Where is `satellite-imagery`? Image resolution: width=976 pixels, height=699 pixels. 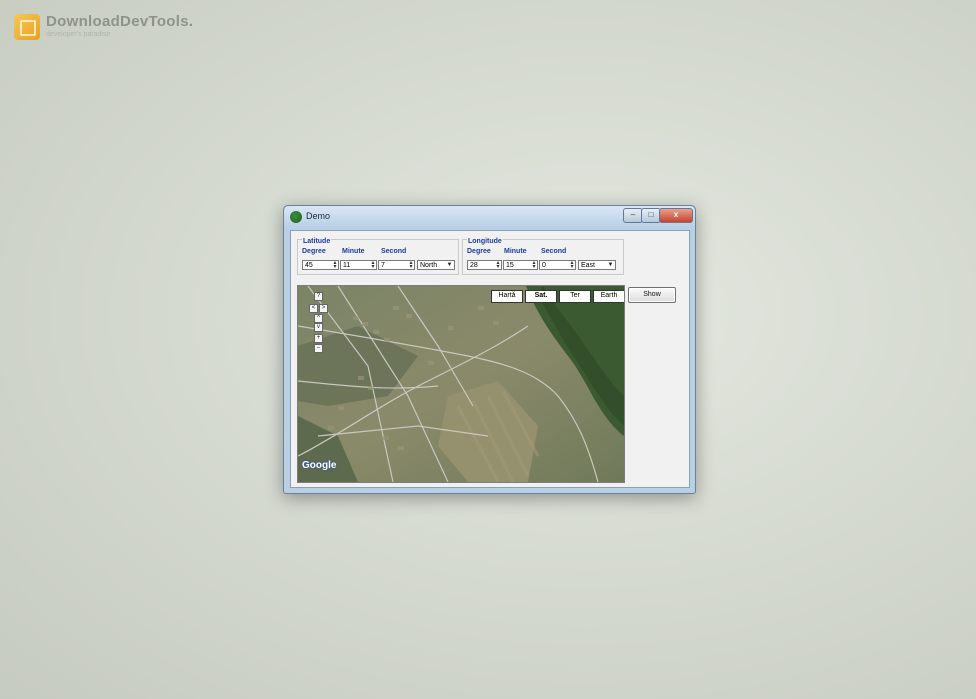
satellite-imagery is located at coordinates (461, 384).